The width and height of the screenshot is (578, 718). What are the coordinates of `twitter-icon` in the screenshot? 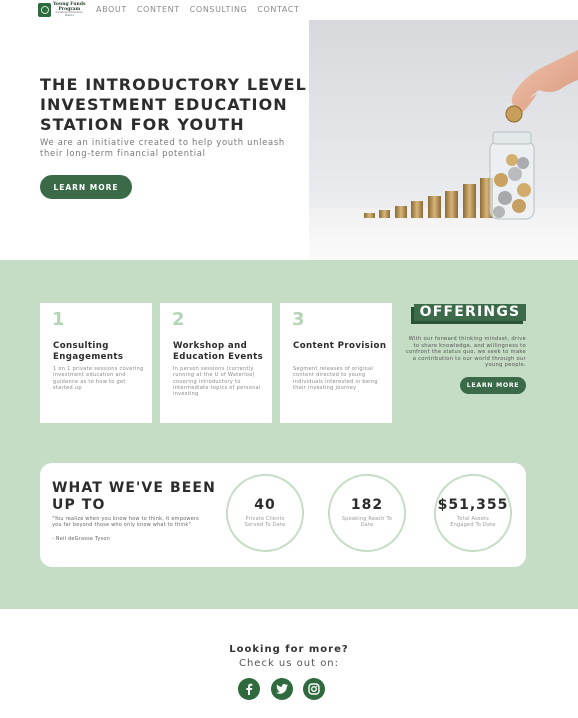 It's located at (282, 689).